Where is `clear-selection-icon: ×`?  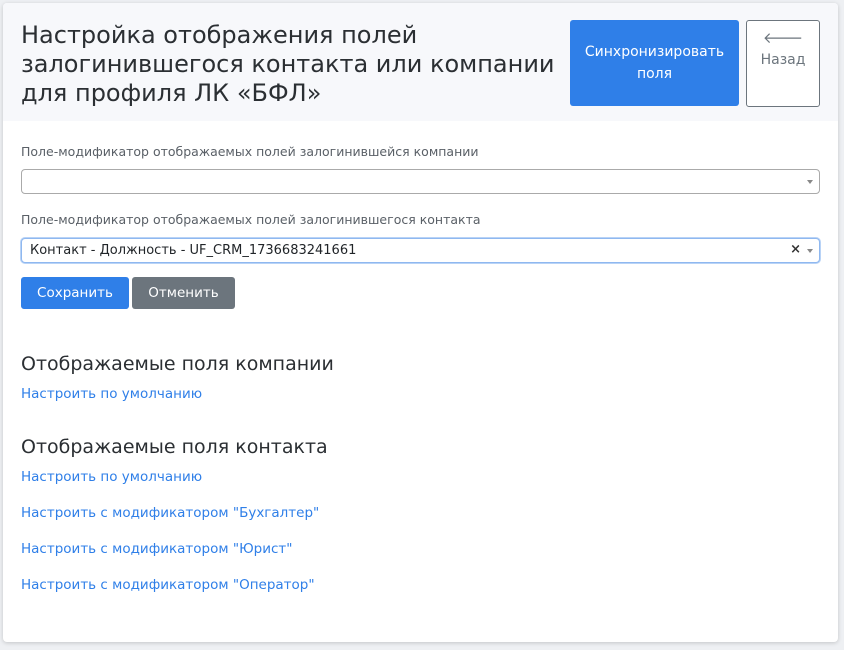
clear-selection-icon: × is located at coordinates (795, 249).